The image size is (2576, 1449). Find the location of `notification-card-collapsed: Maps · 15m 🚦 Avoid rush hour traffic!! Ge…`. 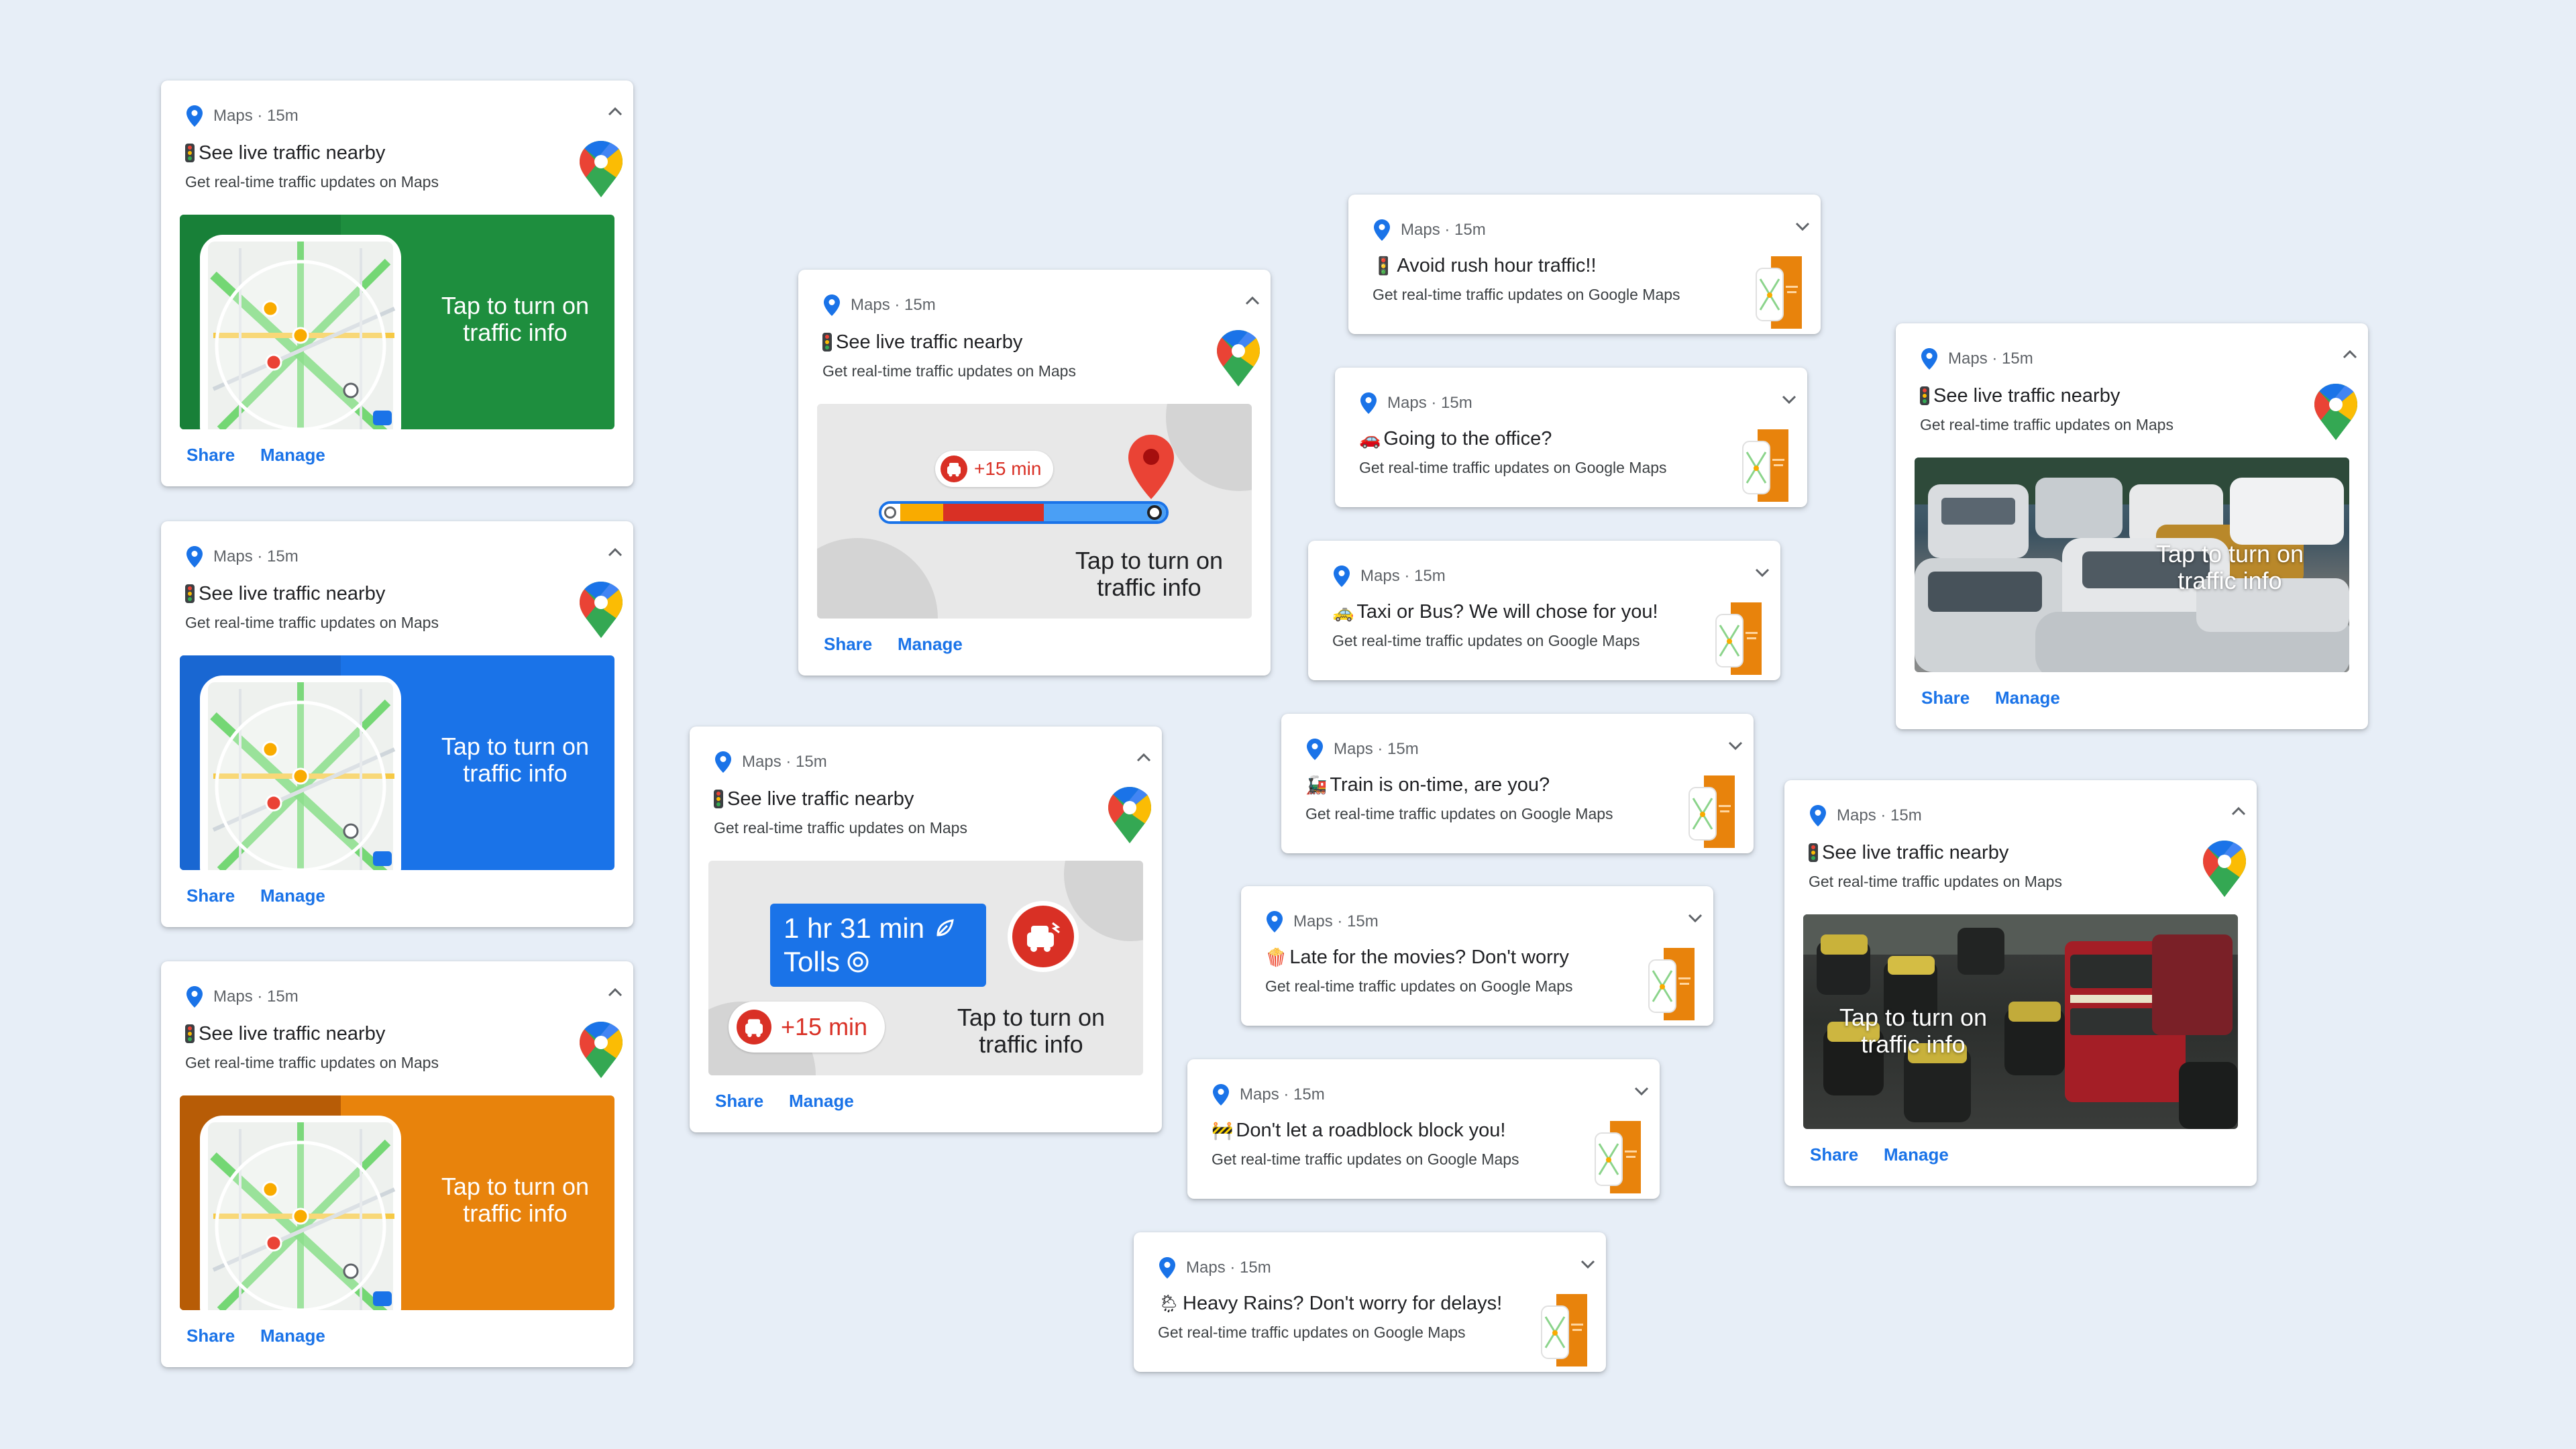

notification-card-collapsed: Maps · 15m 🚦 Avoid rush hour traffic!! Ge… is located at coordinates (1584, 264).